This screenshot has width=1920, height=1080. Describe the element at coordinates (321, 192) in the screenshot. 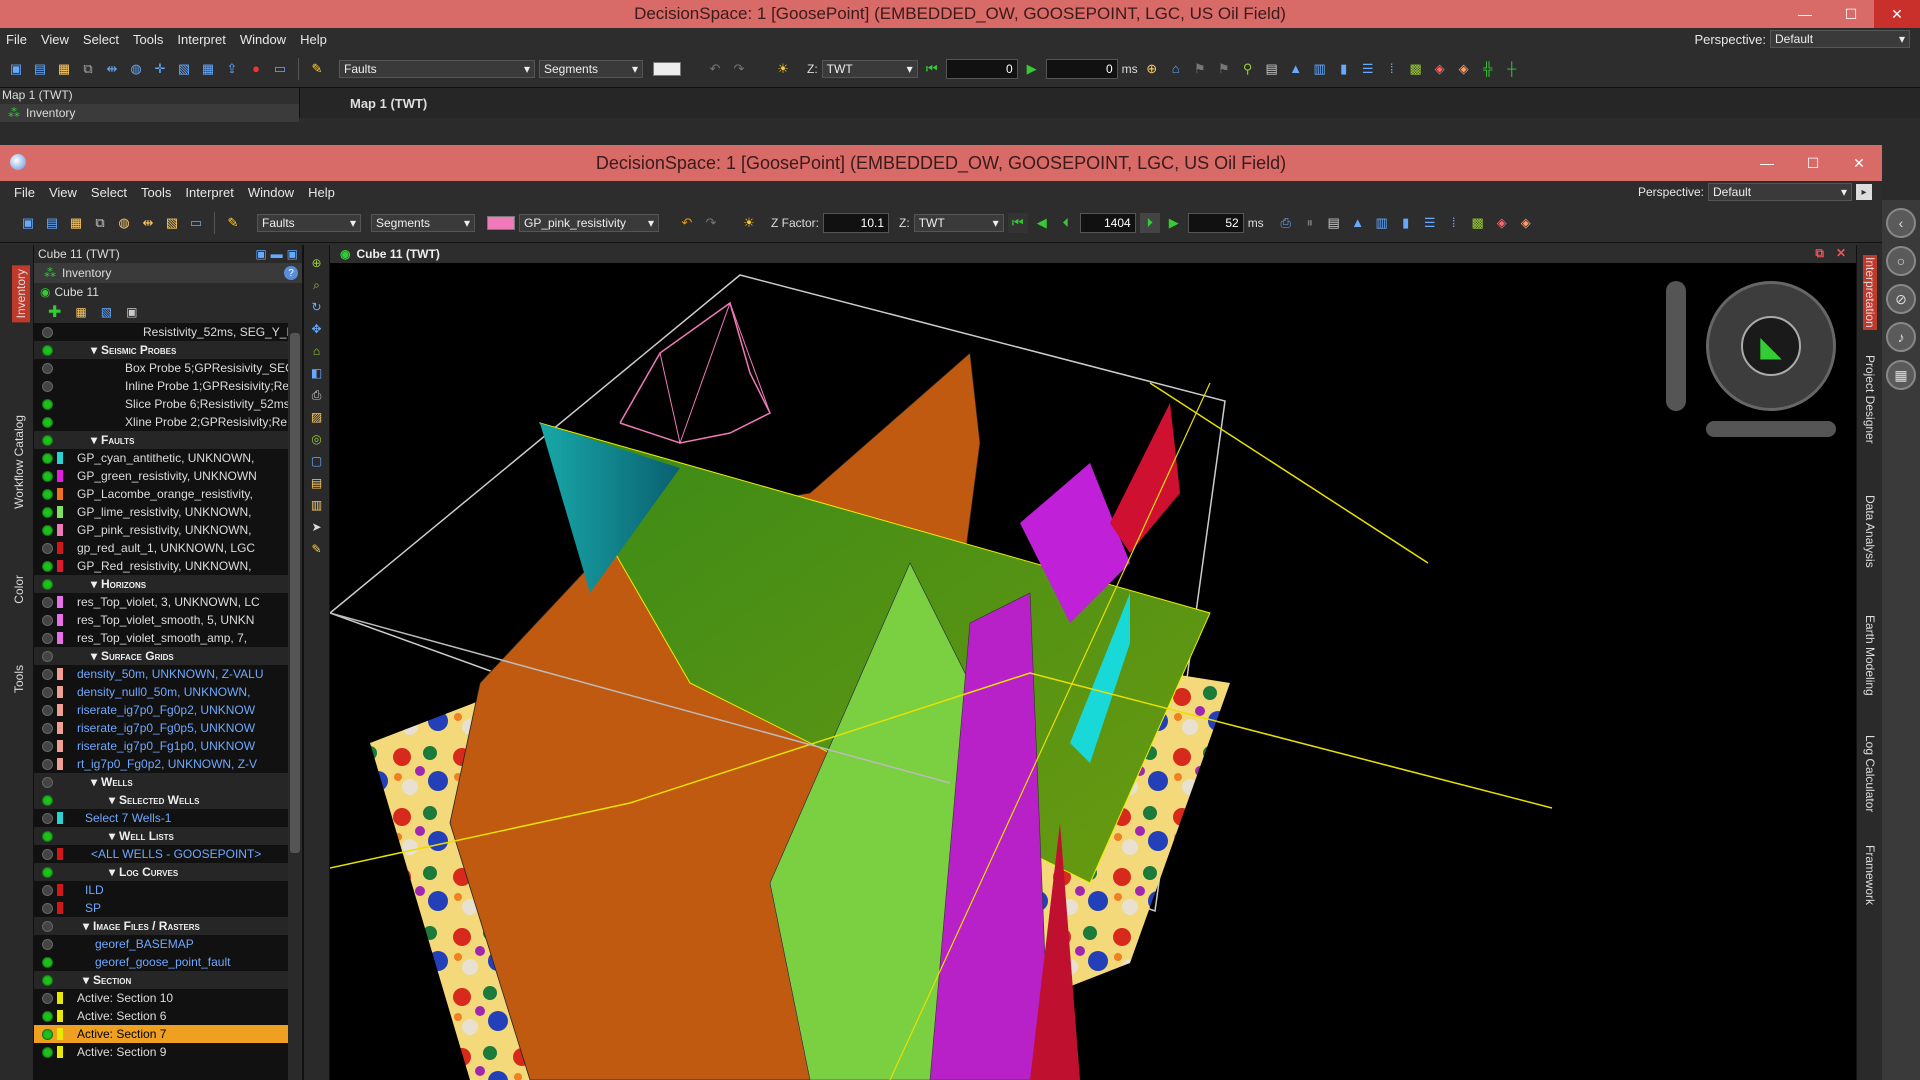

I see `menu-help: Help` at that location.